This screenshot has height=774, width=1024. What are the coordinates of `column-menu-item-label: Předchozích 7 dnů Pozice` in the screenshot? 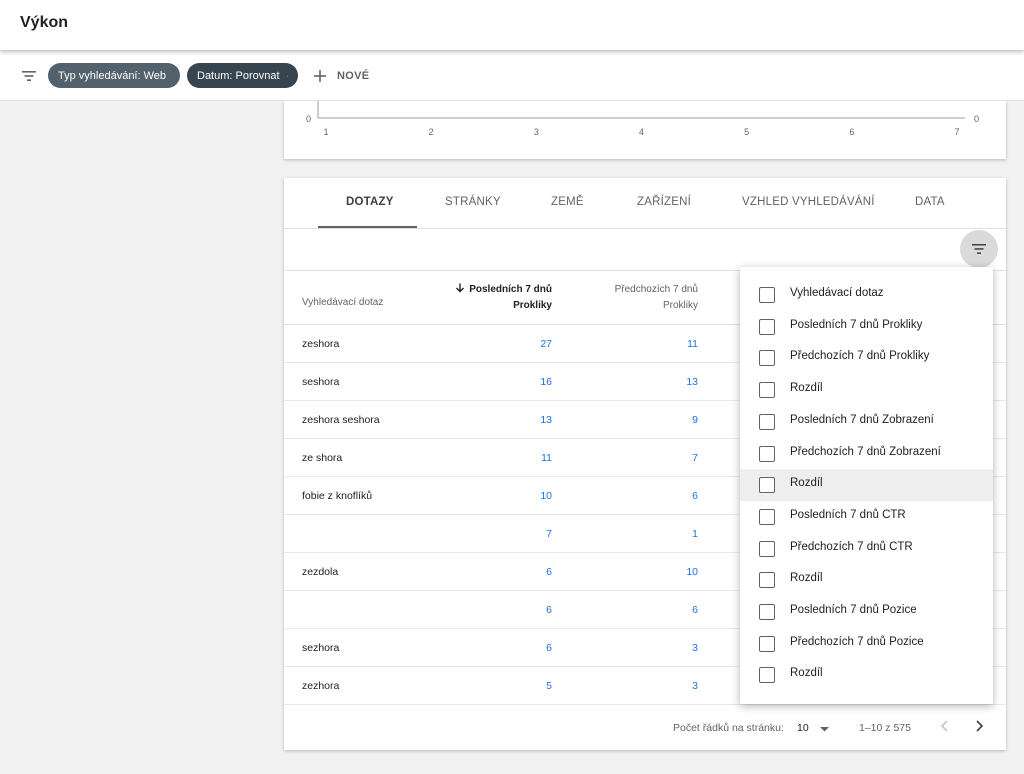 It's located at (857, 641).